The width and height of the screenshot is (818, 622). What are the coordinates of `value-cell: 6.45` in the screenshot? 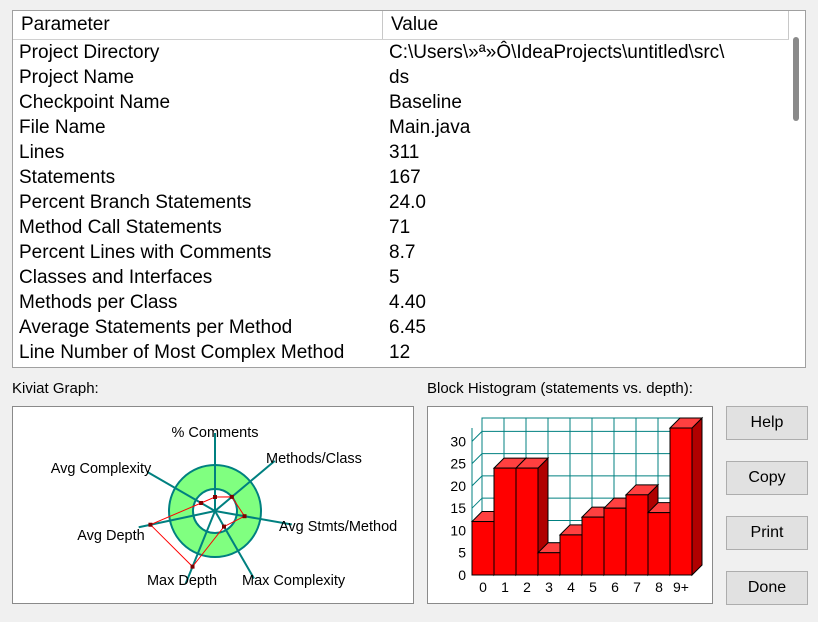 It's located at (407, 327).